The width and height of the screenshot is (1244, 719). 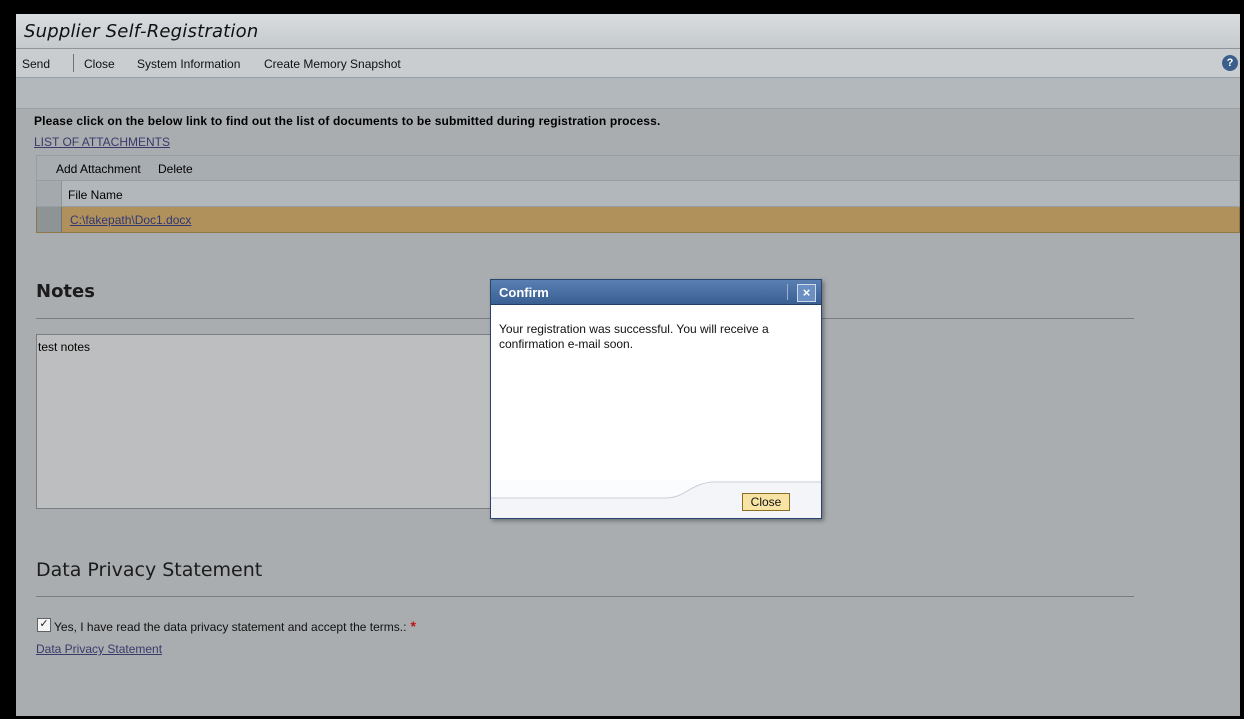 What do you see at coordinates (656, 292) in the screenshot?
I see `dialog-header: Confirm ×` at bounding box center [656, 292].